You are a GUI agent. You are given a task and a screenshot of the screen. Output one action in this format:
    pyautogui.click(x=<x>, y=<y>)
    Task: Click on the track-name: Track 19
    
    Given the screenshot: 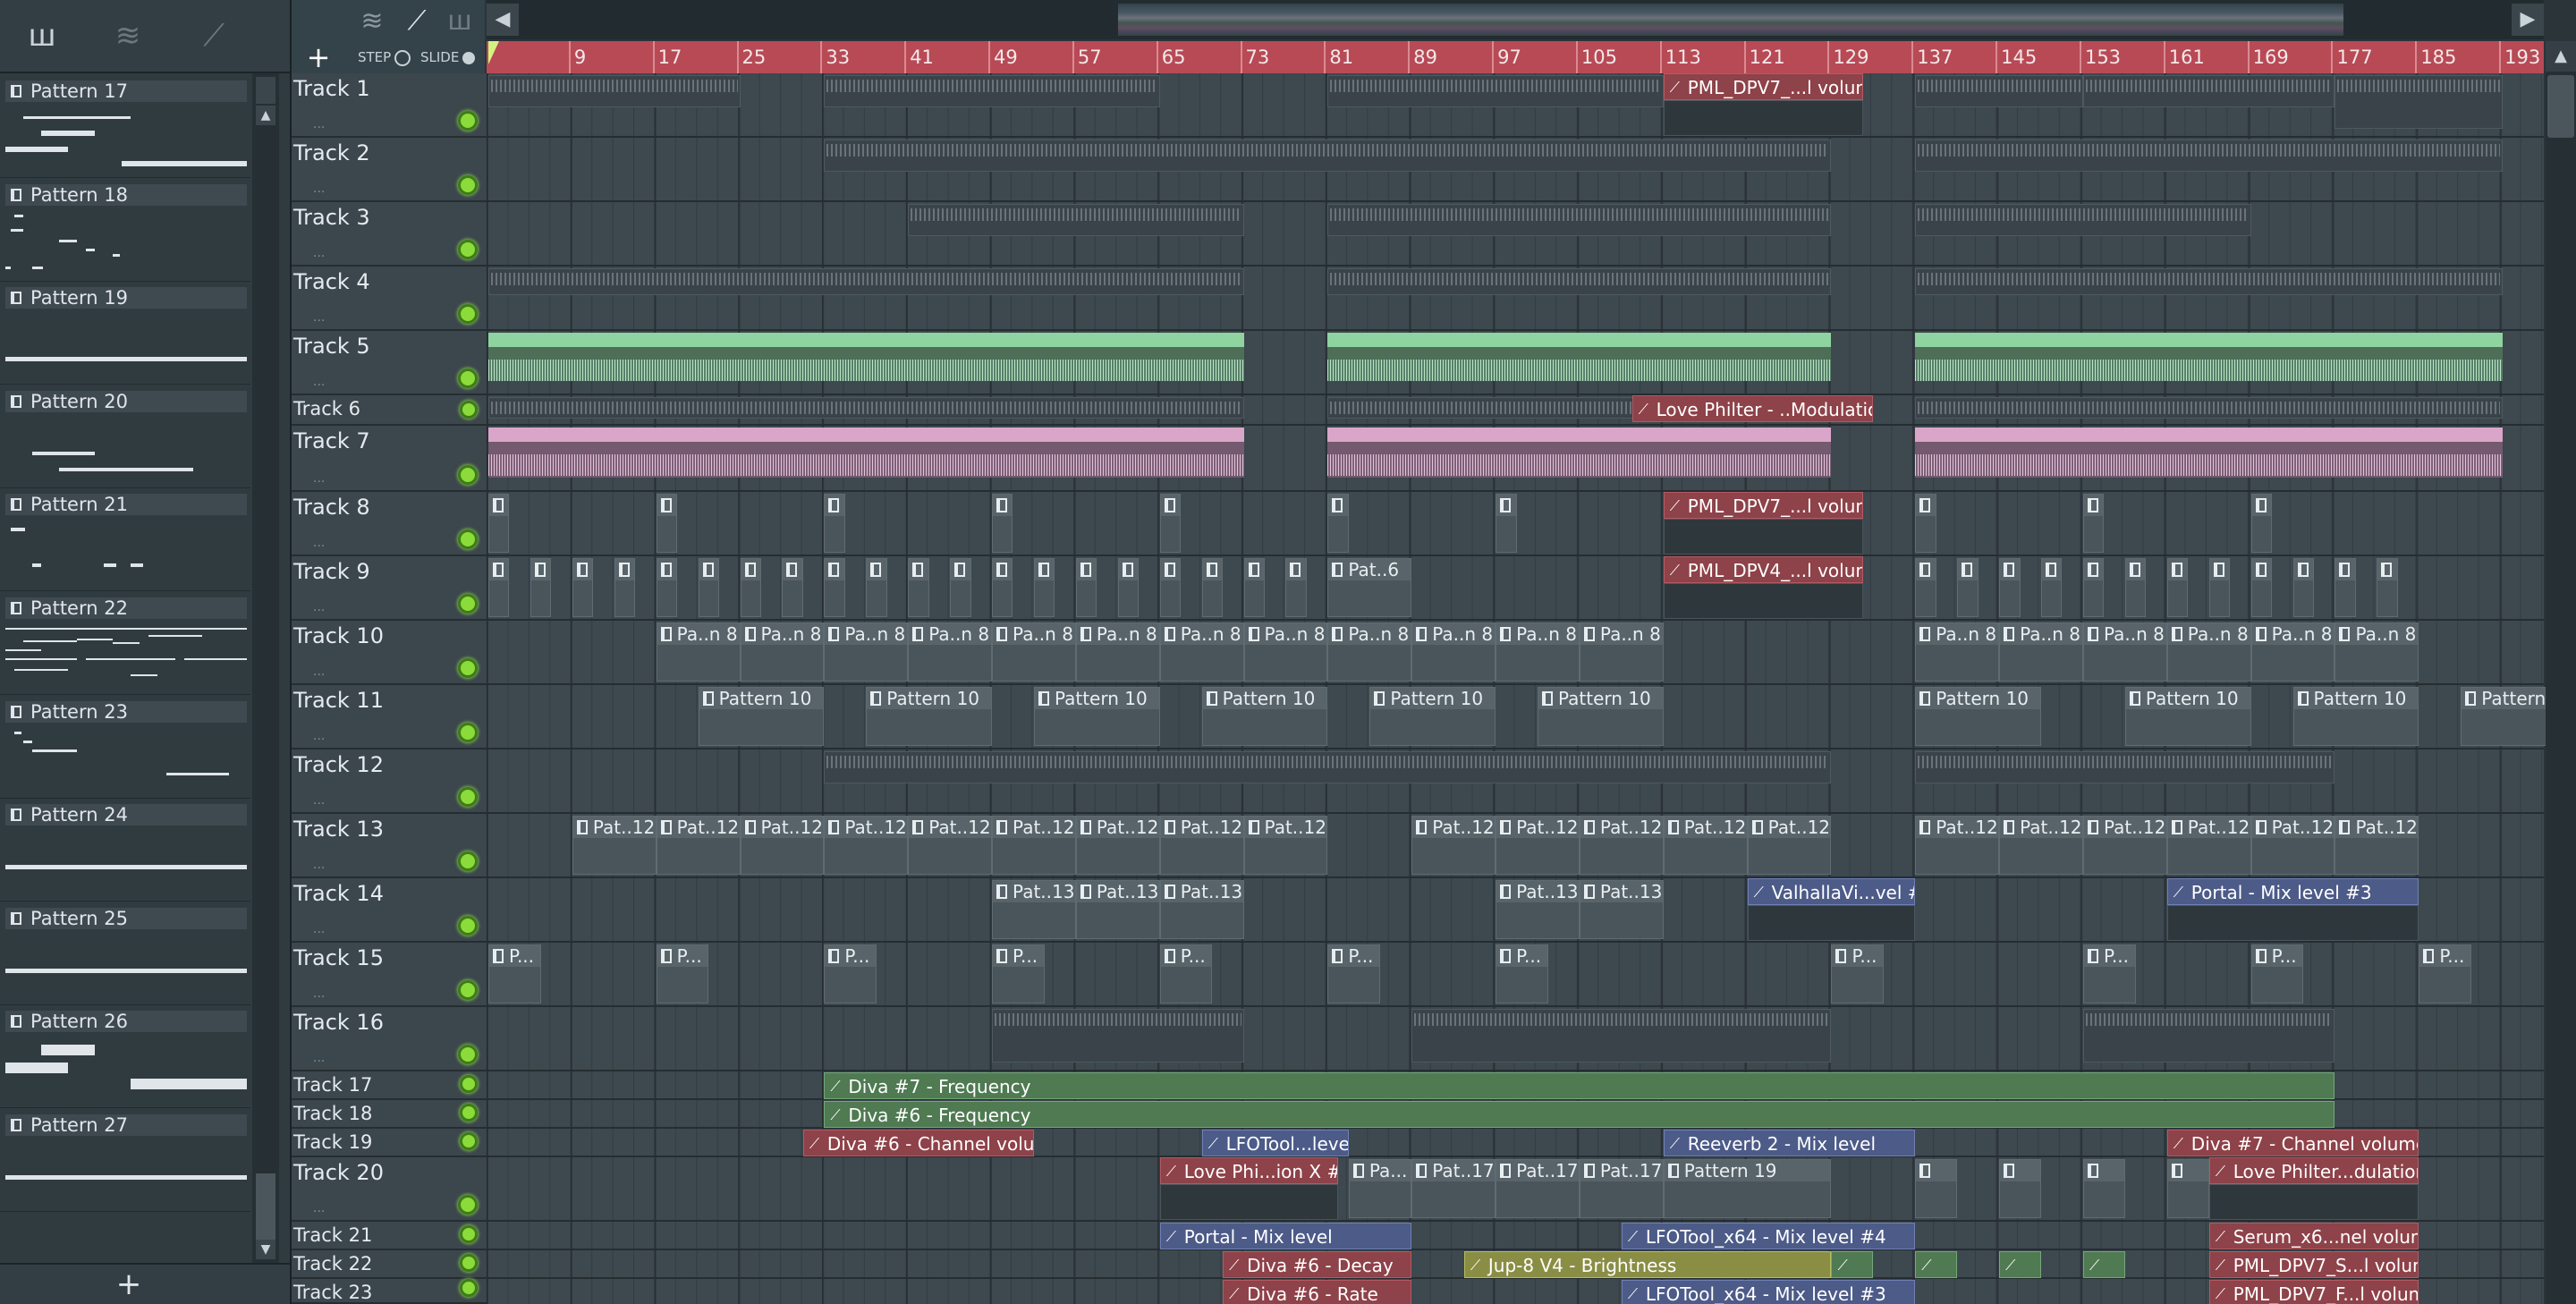 What is the action you would take?
    pyautogui.click(x=332, y=1142)
    